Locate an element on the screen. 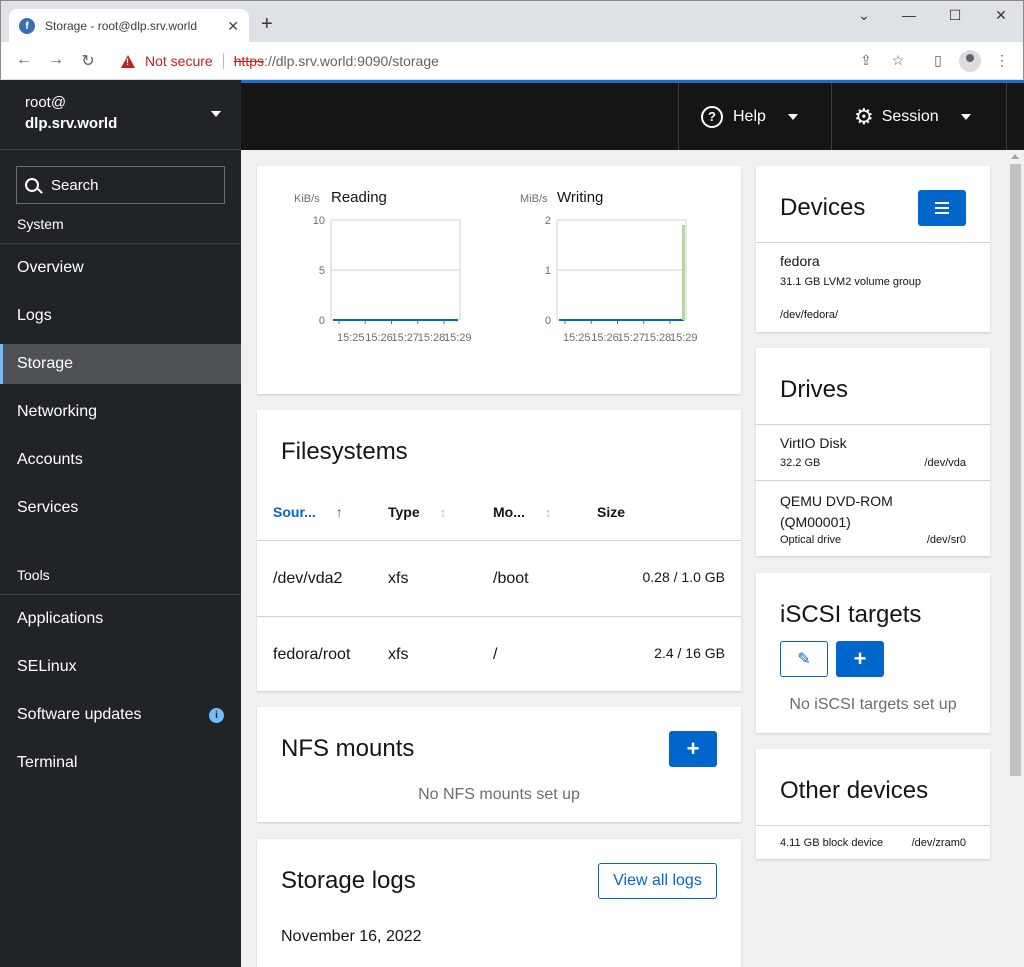 The image size is (1024, 967). caret-down-icon is located at coordinates (216, 114).